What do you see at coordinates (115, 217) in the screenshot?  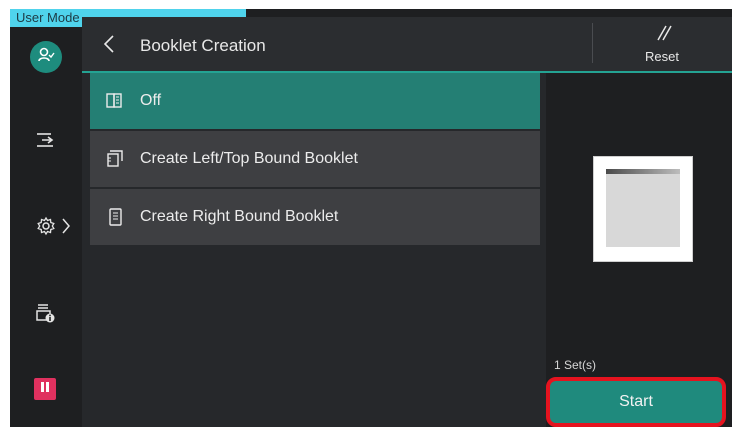 I see `right-bound-booklet-icon` at bounding box center [115, 217].